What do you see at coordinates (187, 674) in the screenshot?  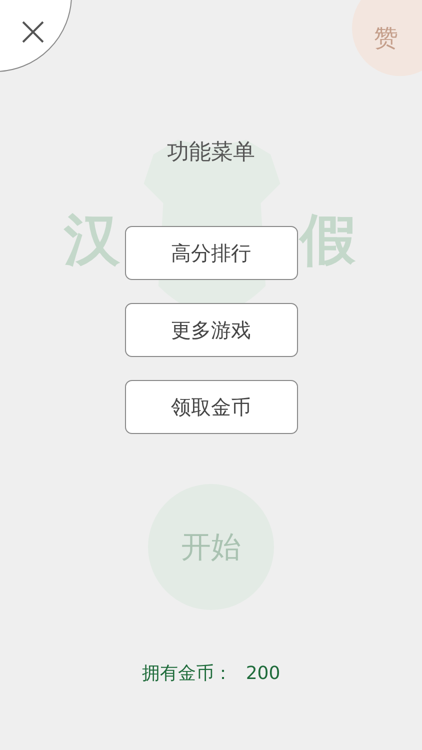 I see `coins-label: 拥有金币：` at bounding box center [187, 674].